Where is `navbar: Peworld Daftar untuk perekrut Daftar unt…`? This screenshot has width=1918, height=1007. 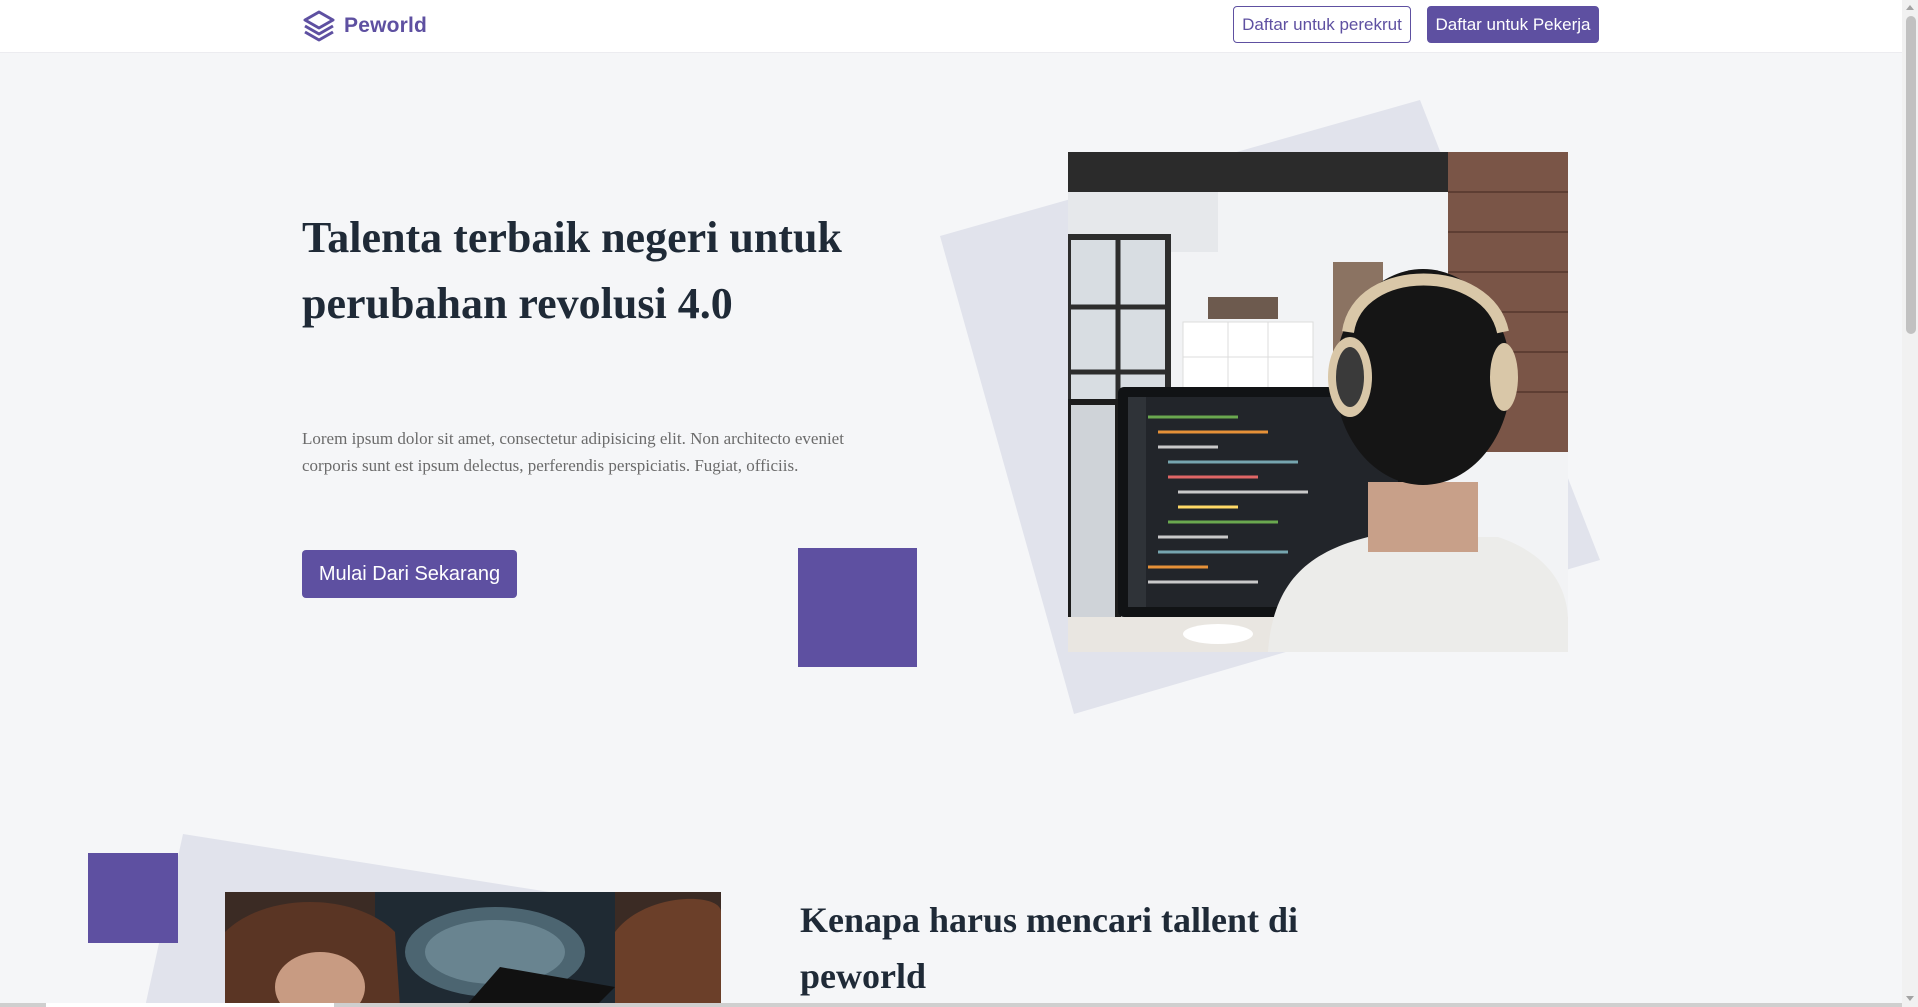 navbar: Peworld Daftar untuk perekrut Daftar unt… is located at coordinates (951, 26).